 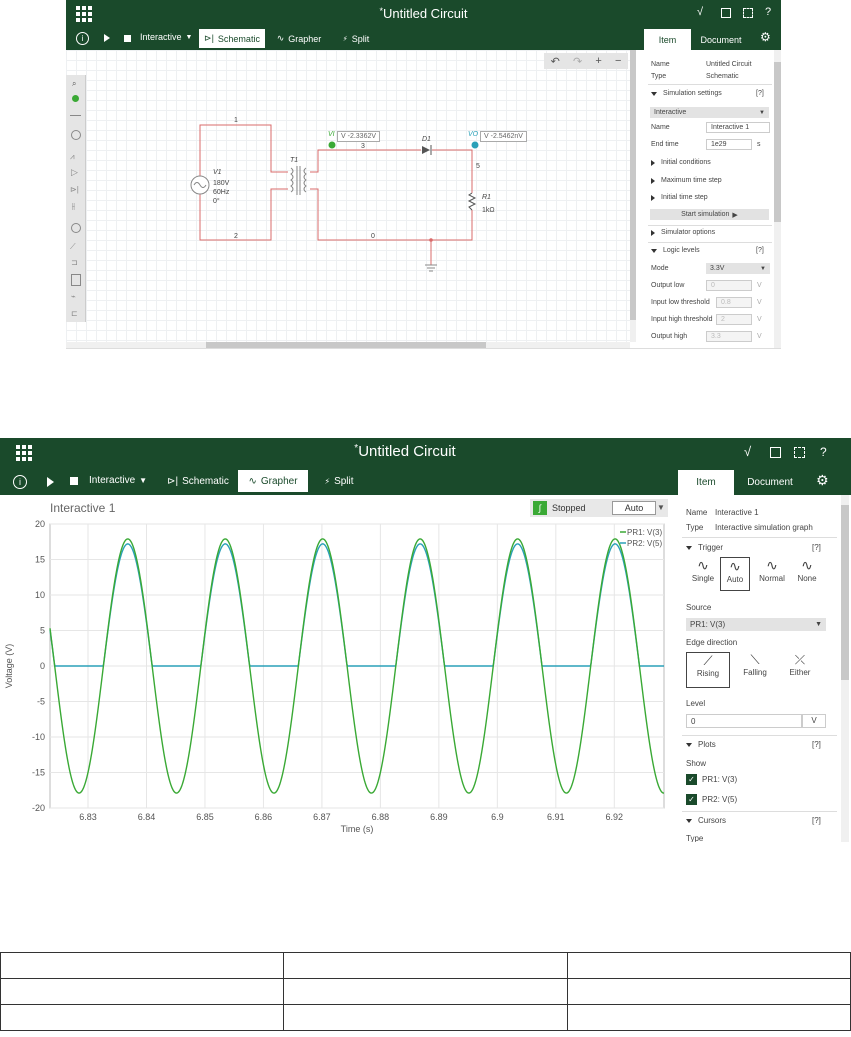 I want to click on y-tick-label: 5, so click(x=42, y=631).